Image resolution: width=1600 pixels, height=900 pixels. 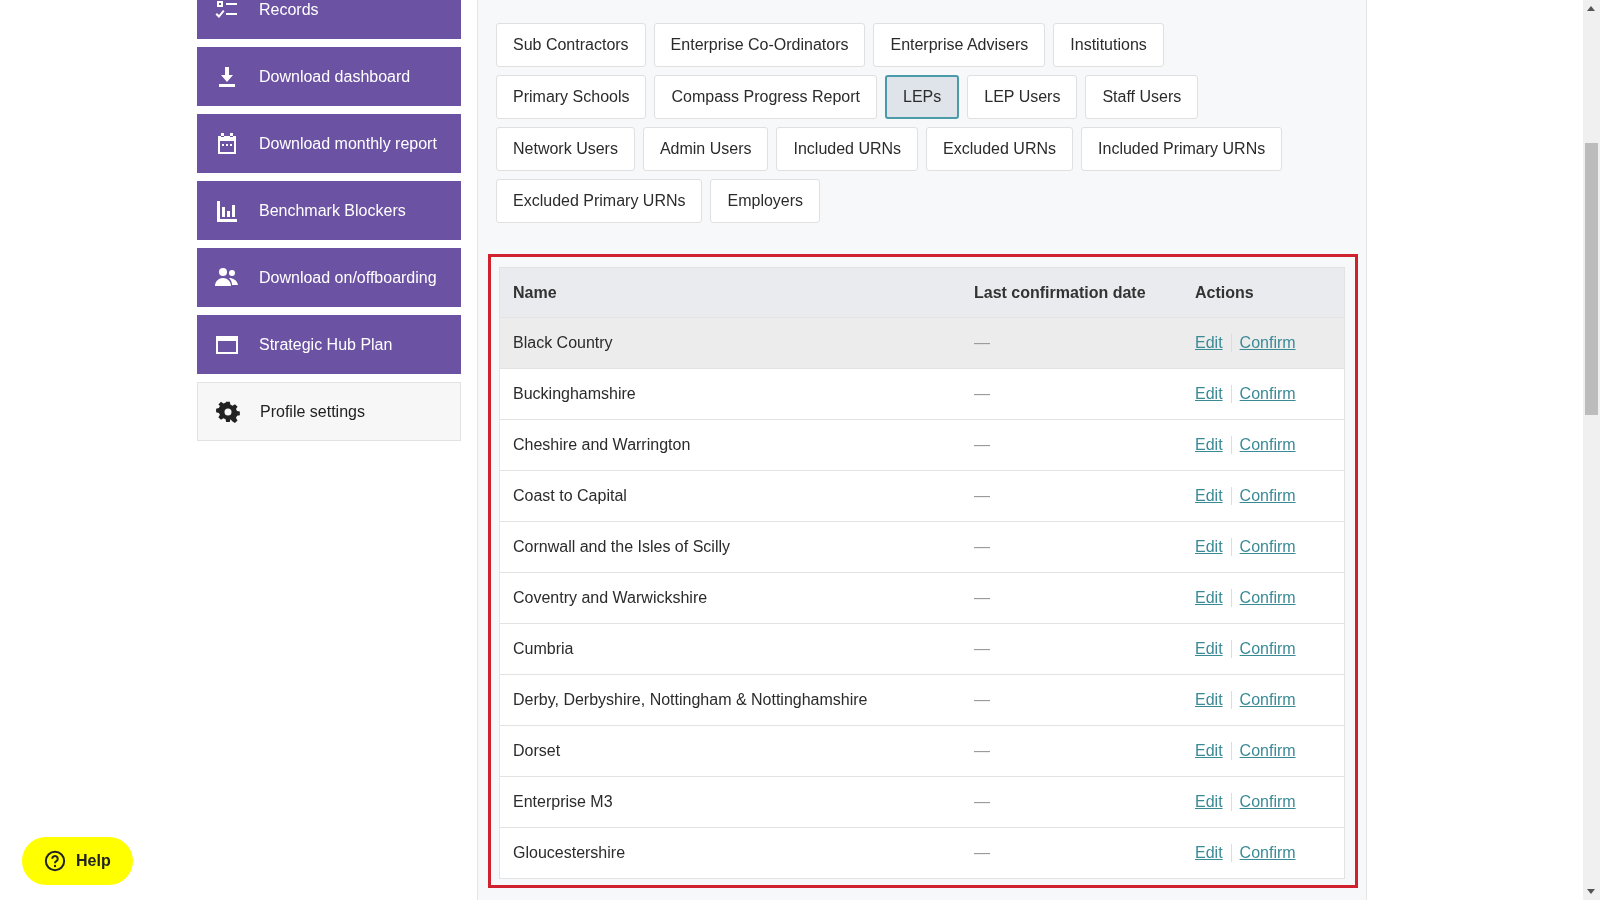 I want to click on table-cell: Coventry and Warwickshire, so click(x=610, y=597).